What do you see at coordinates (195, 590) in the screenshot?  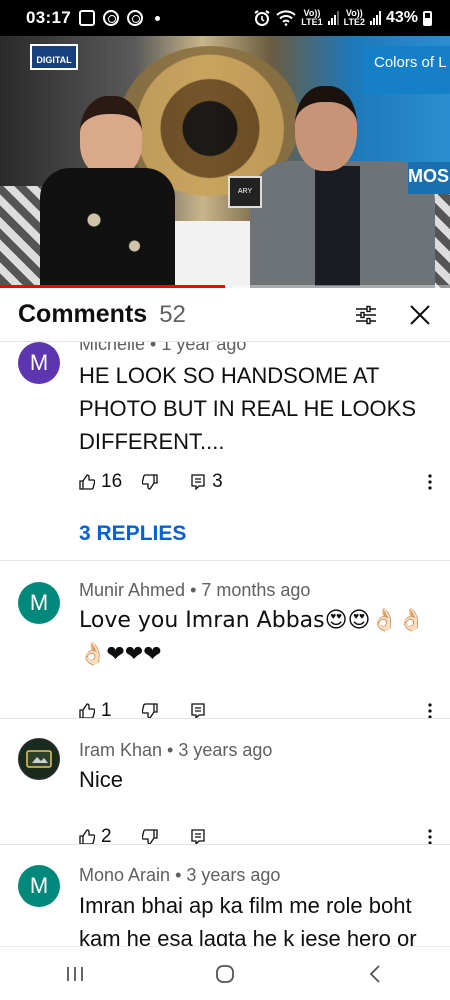 I see `comment-meta: Munir Ahmed • 7 months ago` at bounding box center [195, 590].